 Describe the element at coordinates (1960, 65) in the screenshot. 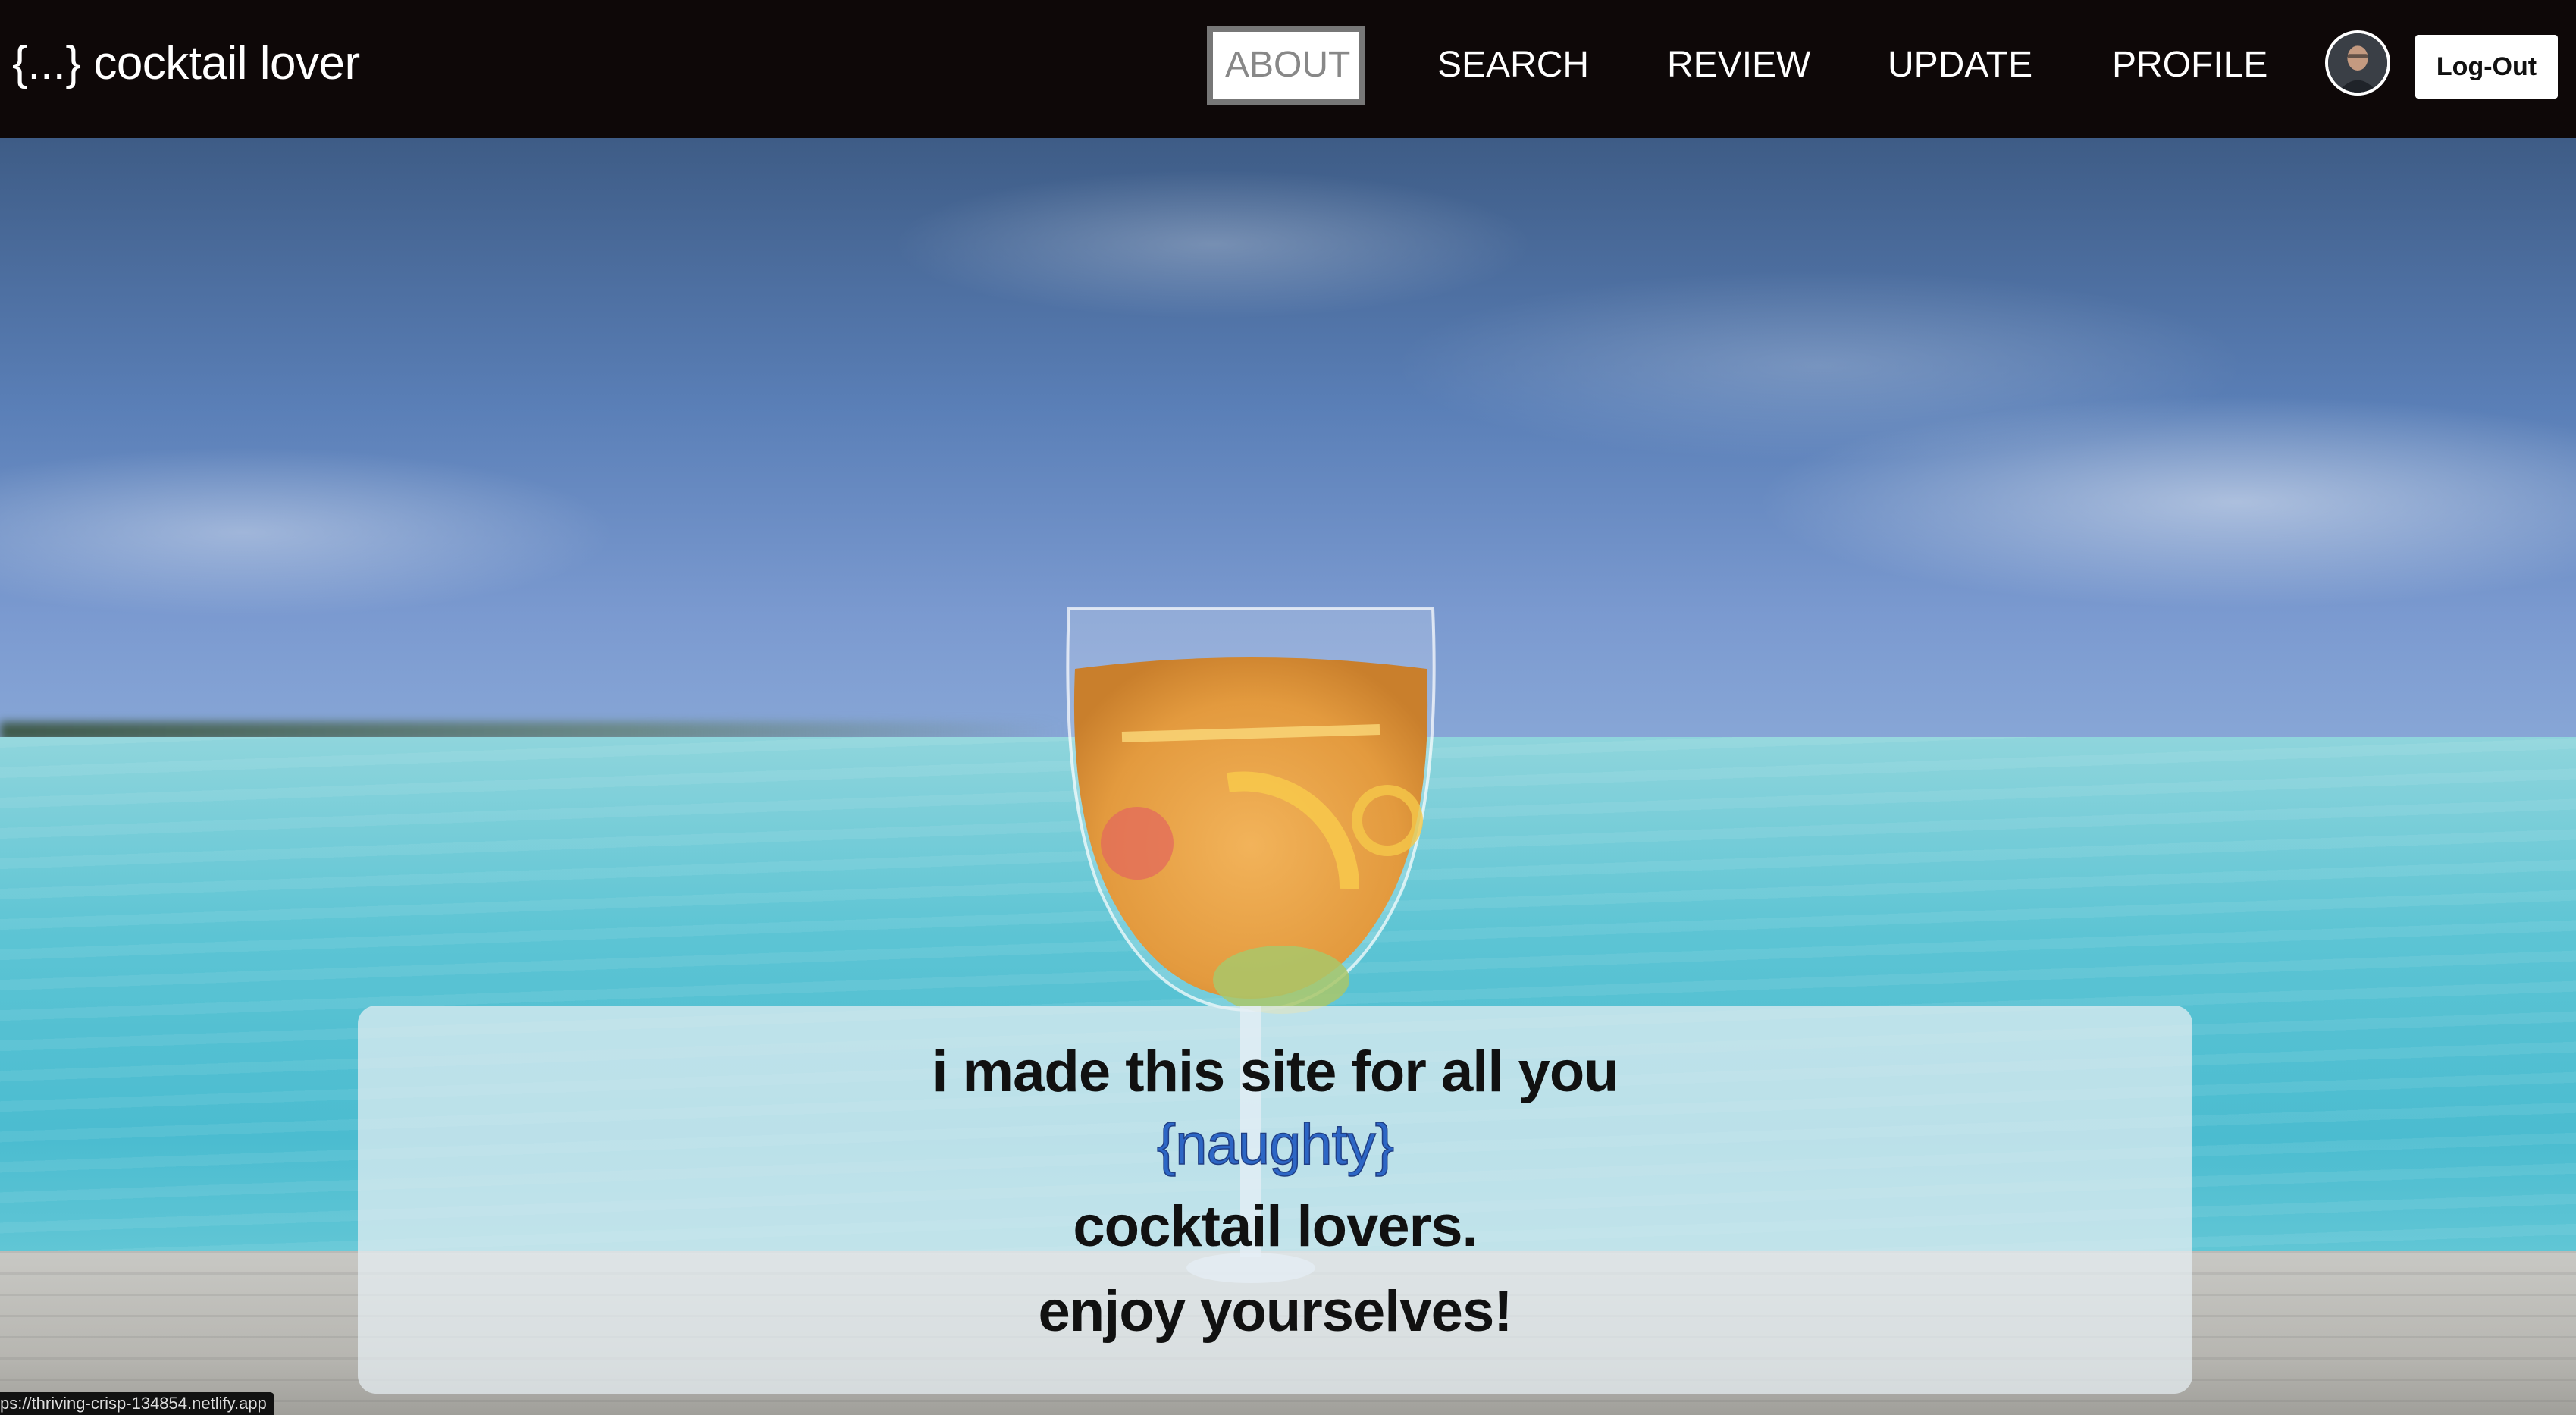

I see `nav-item-update: UPDATE` at that location.